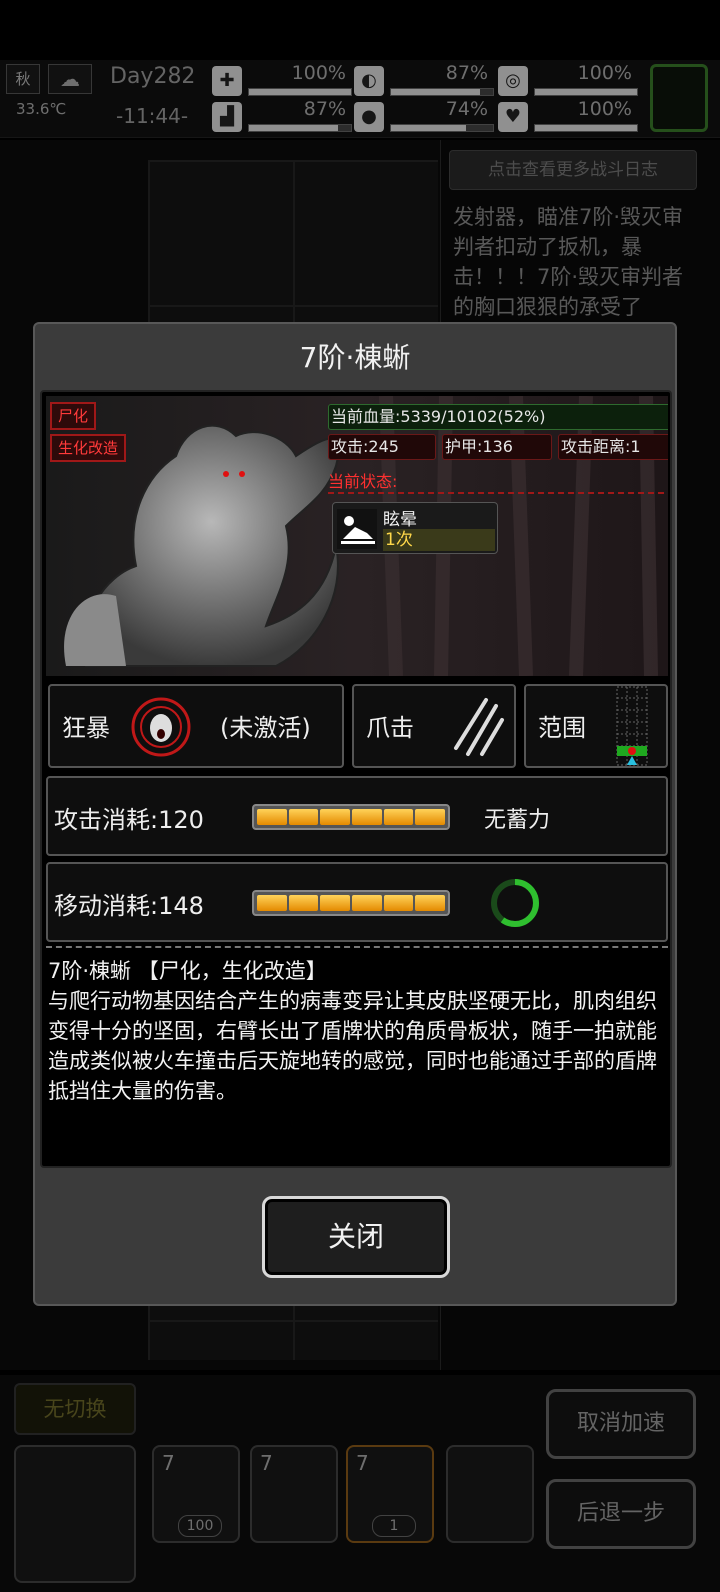 This screenshot has height=1592, width=720. What do you see at coordinates (357, 947) in the screenshot?
I see `description-divider` at bounding box center [357, 947].